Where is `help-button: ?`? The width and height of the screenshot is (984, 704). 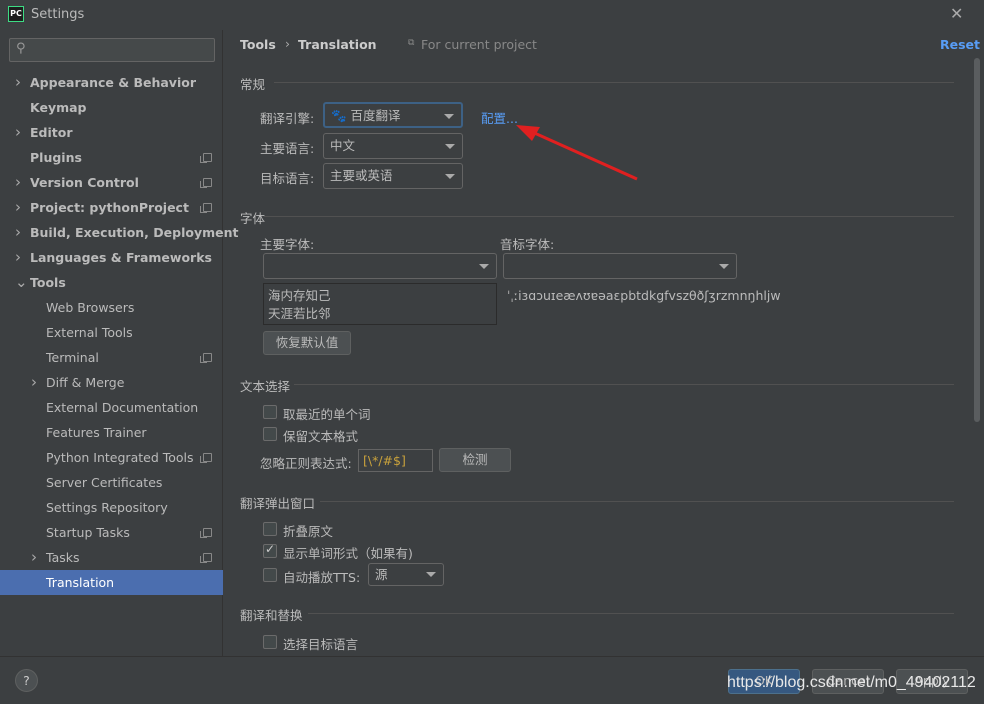 help-button: ? is located at coordinates (26, 680).